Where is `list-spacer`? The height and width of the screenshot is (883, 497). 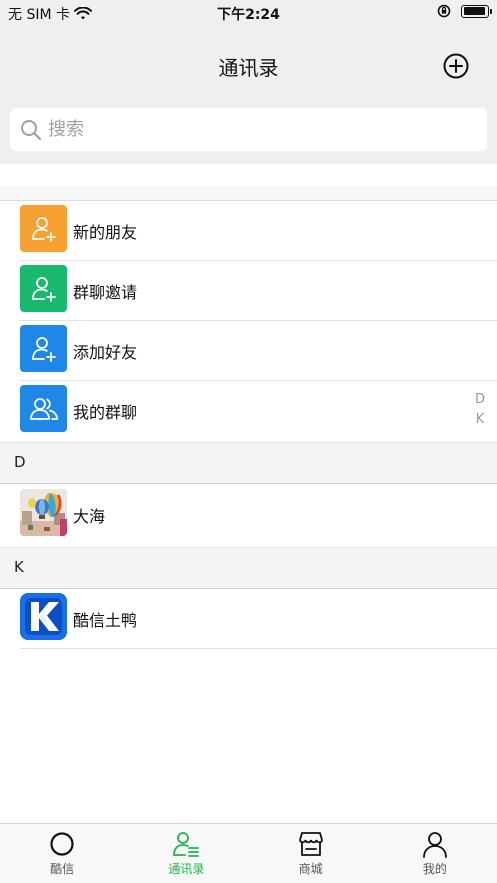 list-spacer is located at coordinates (248, 193).